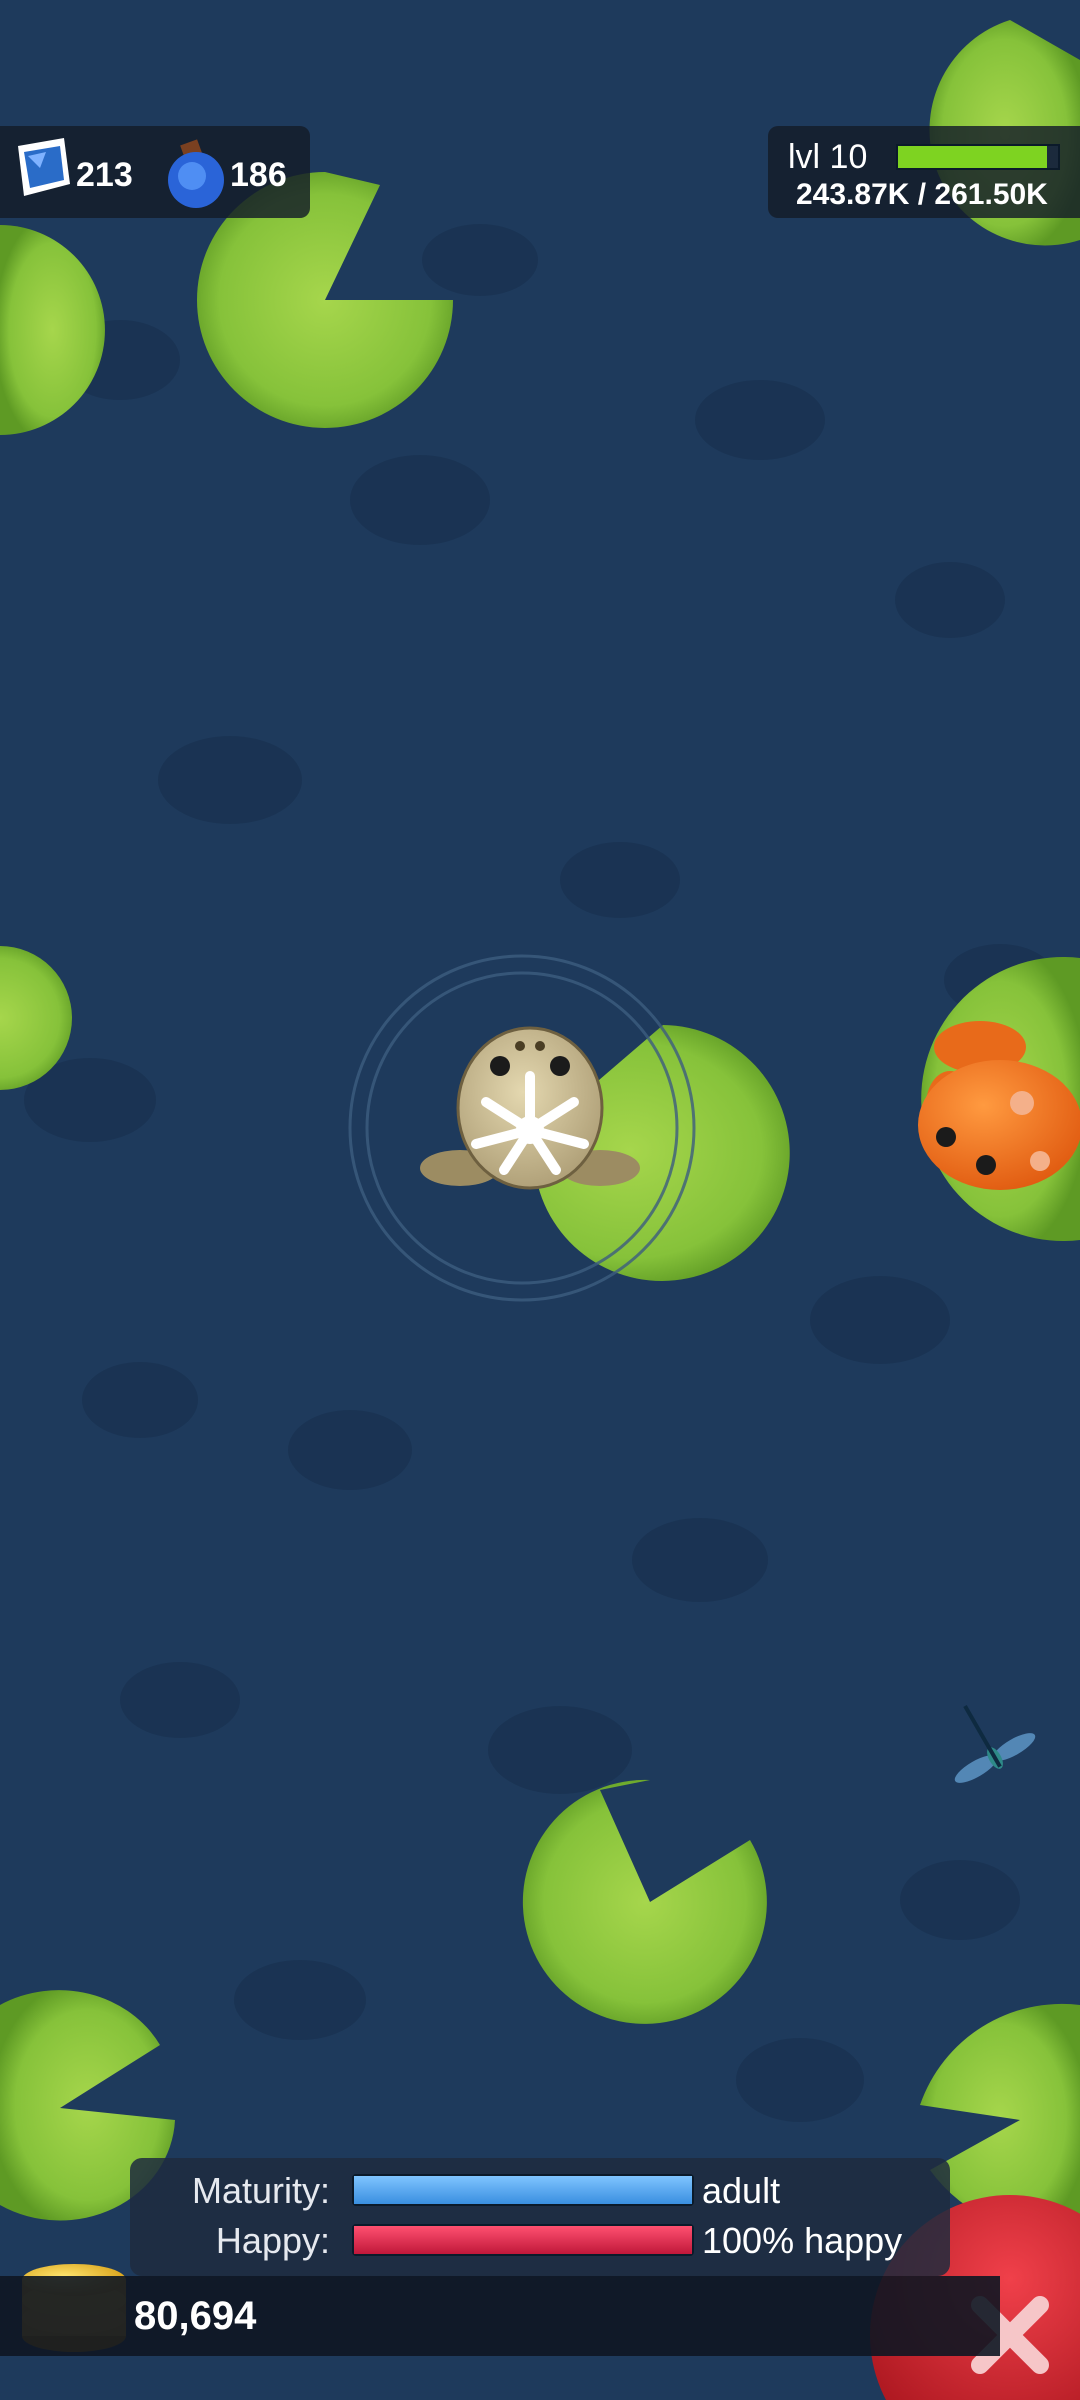 The height and width of the screenshot is (2400, 1080). I want to click on resources-panel: 213 186, so click(155, 172).